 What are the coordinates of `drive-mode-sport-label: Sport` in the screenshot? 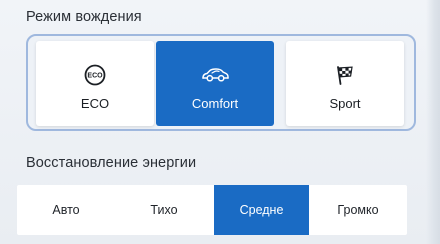 It's located at (345, 103).